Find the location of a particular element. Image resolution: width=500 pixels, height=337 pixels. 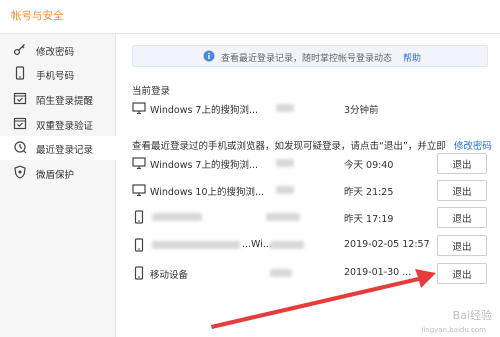

sidebar-item-label: 微盾保护 is located at coordinates (55, 175).